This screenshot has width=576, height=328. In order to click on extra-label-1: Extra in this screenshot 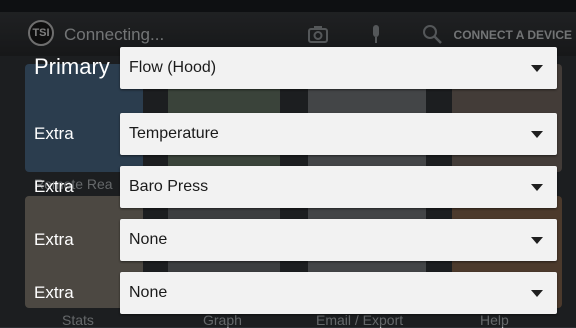, I will do `click(54, 133)`.